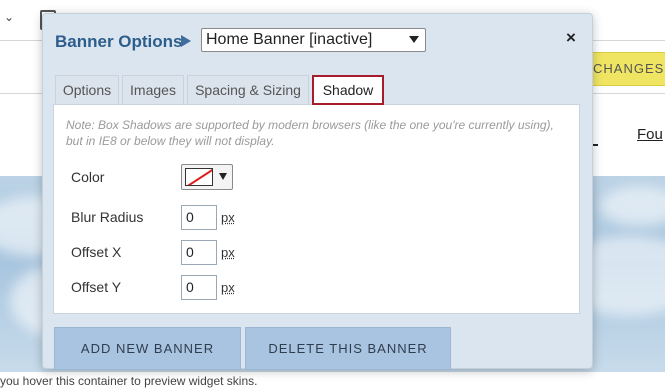  Describe the element at coordinates (119, 41) in the screenshot. I see `dialog-title: Banner Options` at that location.